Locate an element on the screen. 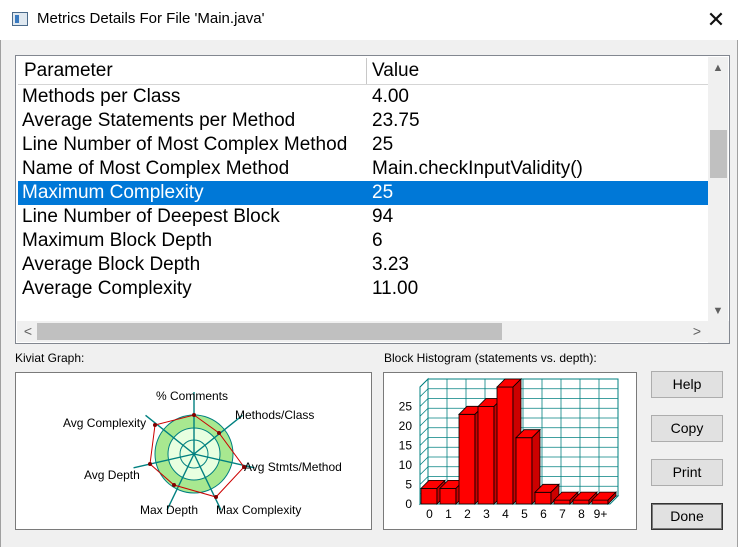 This screenshot has height=547, width=738. table-row: Average Statements per Method 23.75 is located at coordinates (363, 121).